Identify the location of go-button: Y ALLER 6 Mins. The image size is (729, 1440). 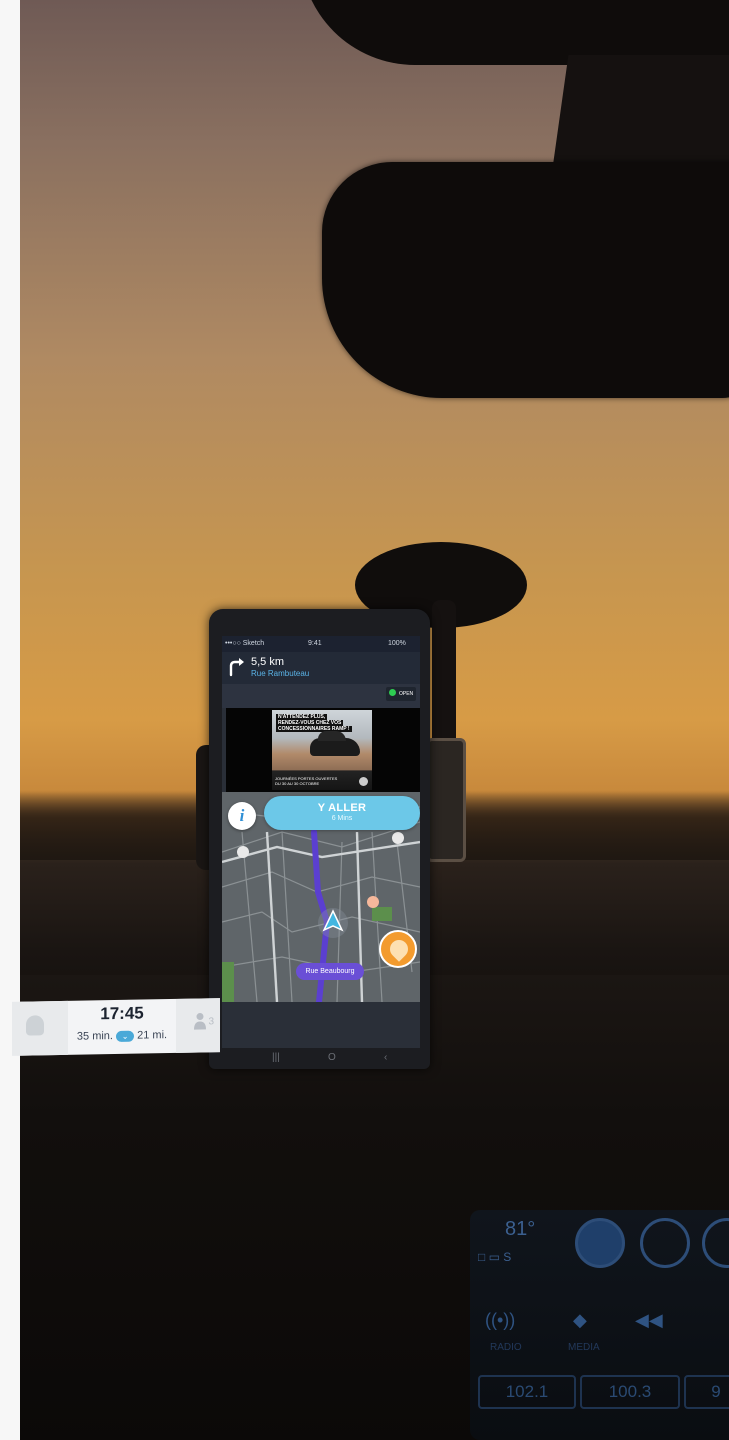
(342, 813).